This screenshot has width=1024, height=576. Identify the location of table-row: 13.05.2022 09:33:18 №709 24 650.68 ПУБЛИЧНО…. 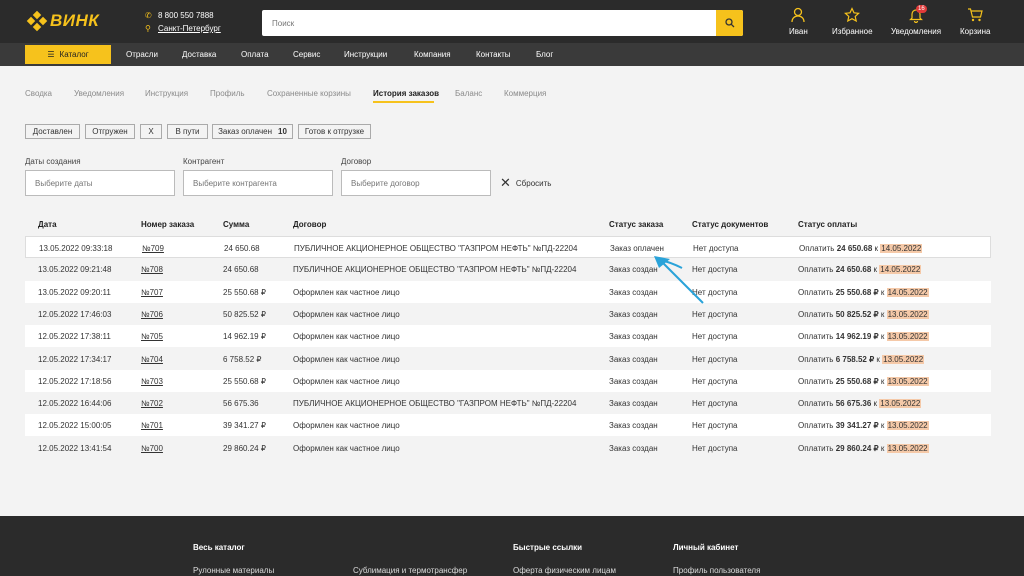
(508, 247).